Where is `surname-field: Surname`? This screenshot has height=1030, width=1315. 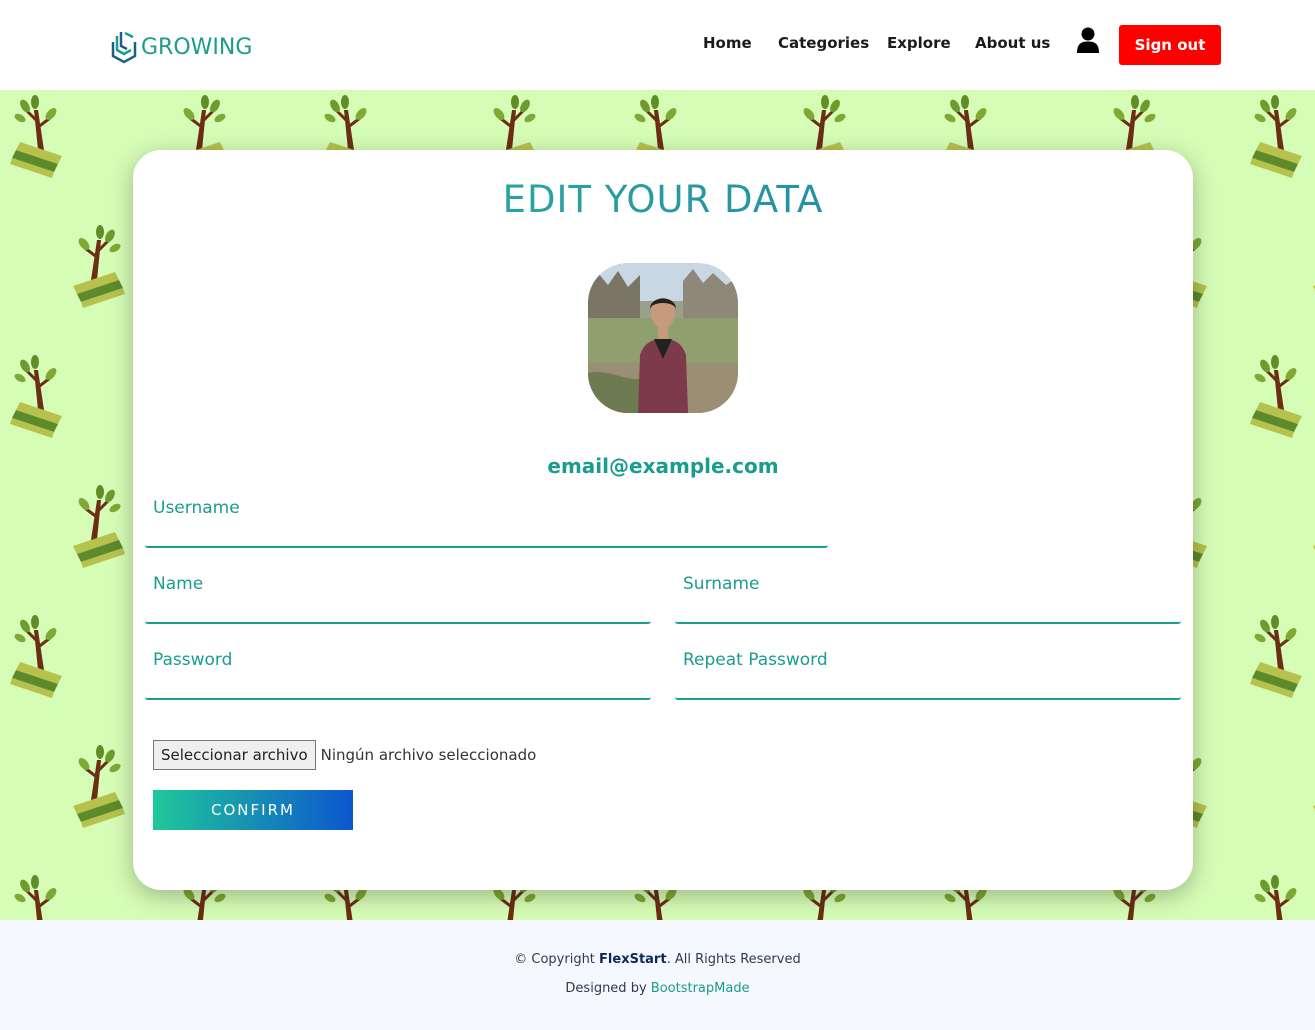 surname-field: Surname is located at coordinates (928, 599).